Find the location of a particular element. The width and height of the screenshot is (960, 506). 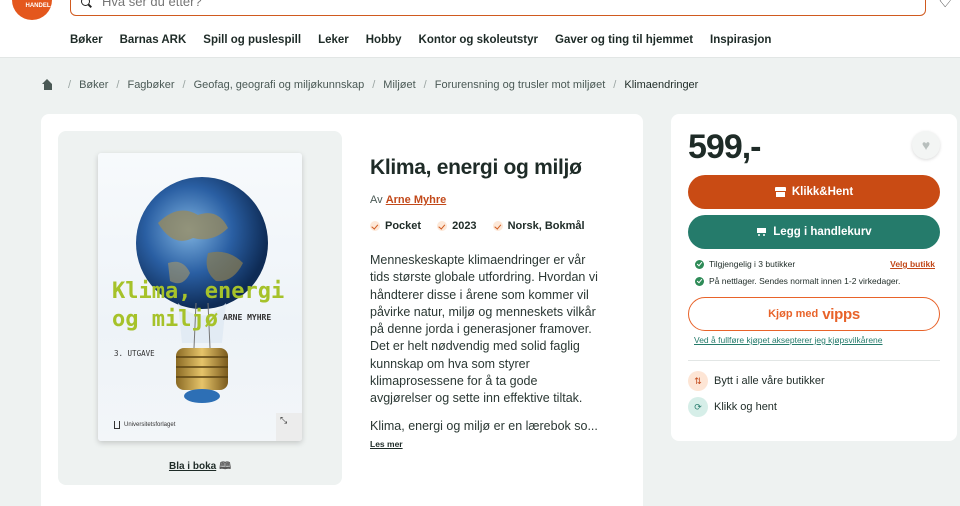

store-icon is located at coordinates (780, 192).